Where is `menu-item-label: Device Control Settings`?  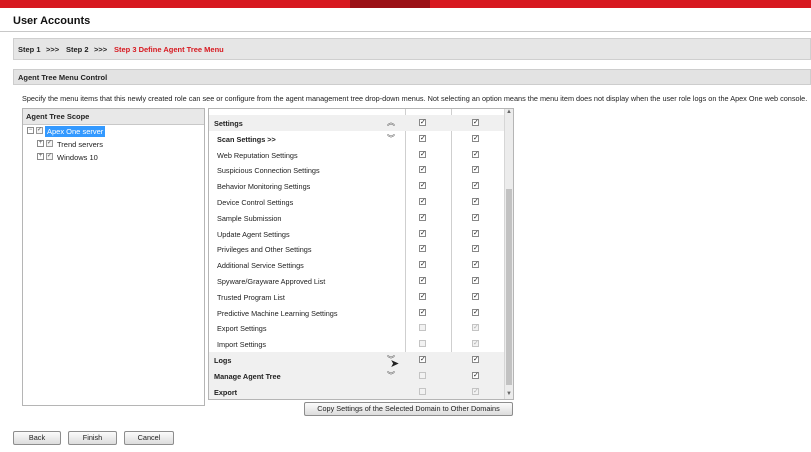 menu-item-label: Device Control Settings is located at coordinates (255, 202).